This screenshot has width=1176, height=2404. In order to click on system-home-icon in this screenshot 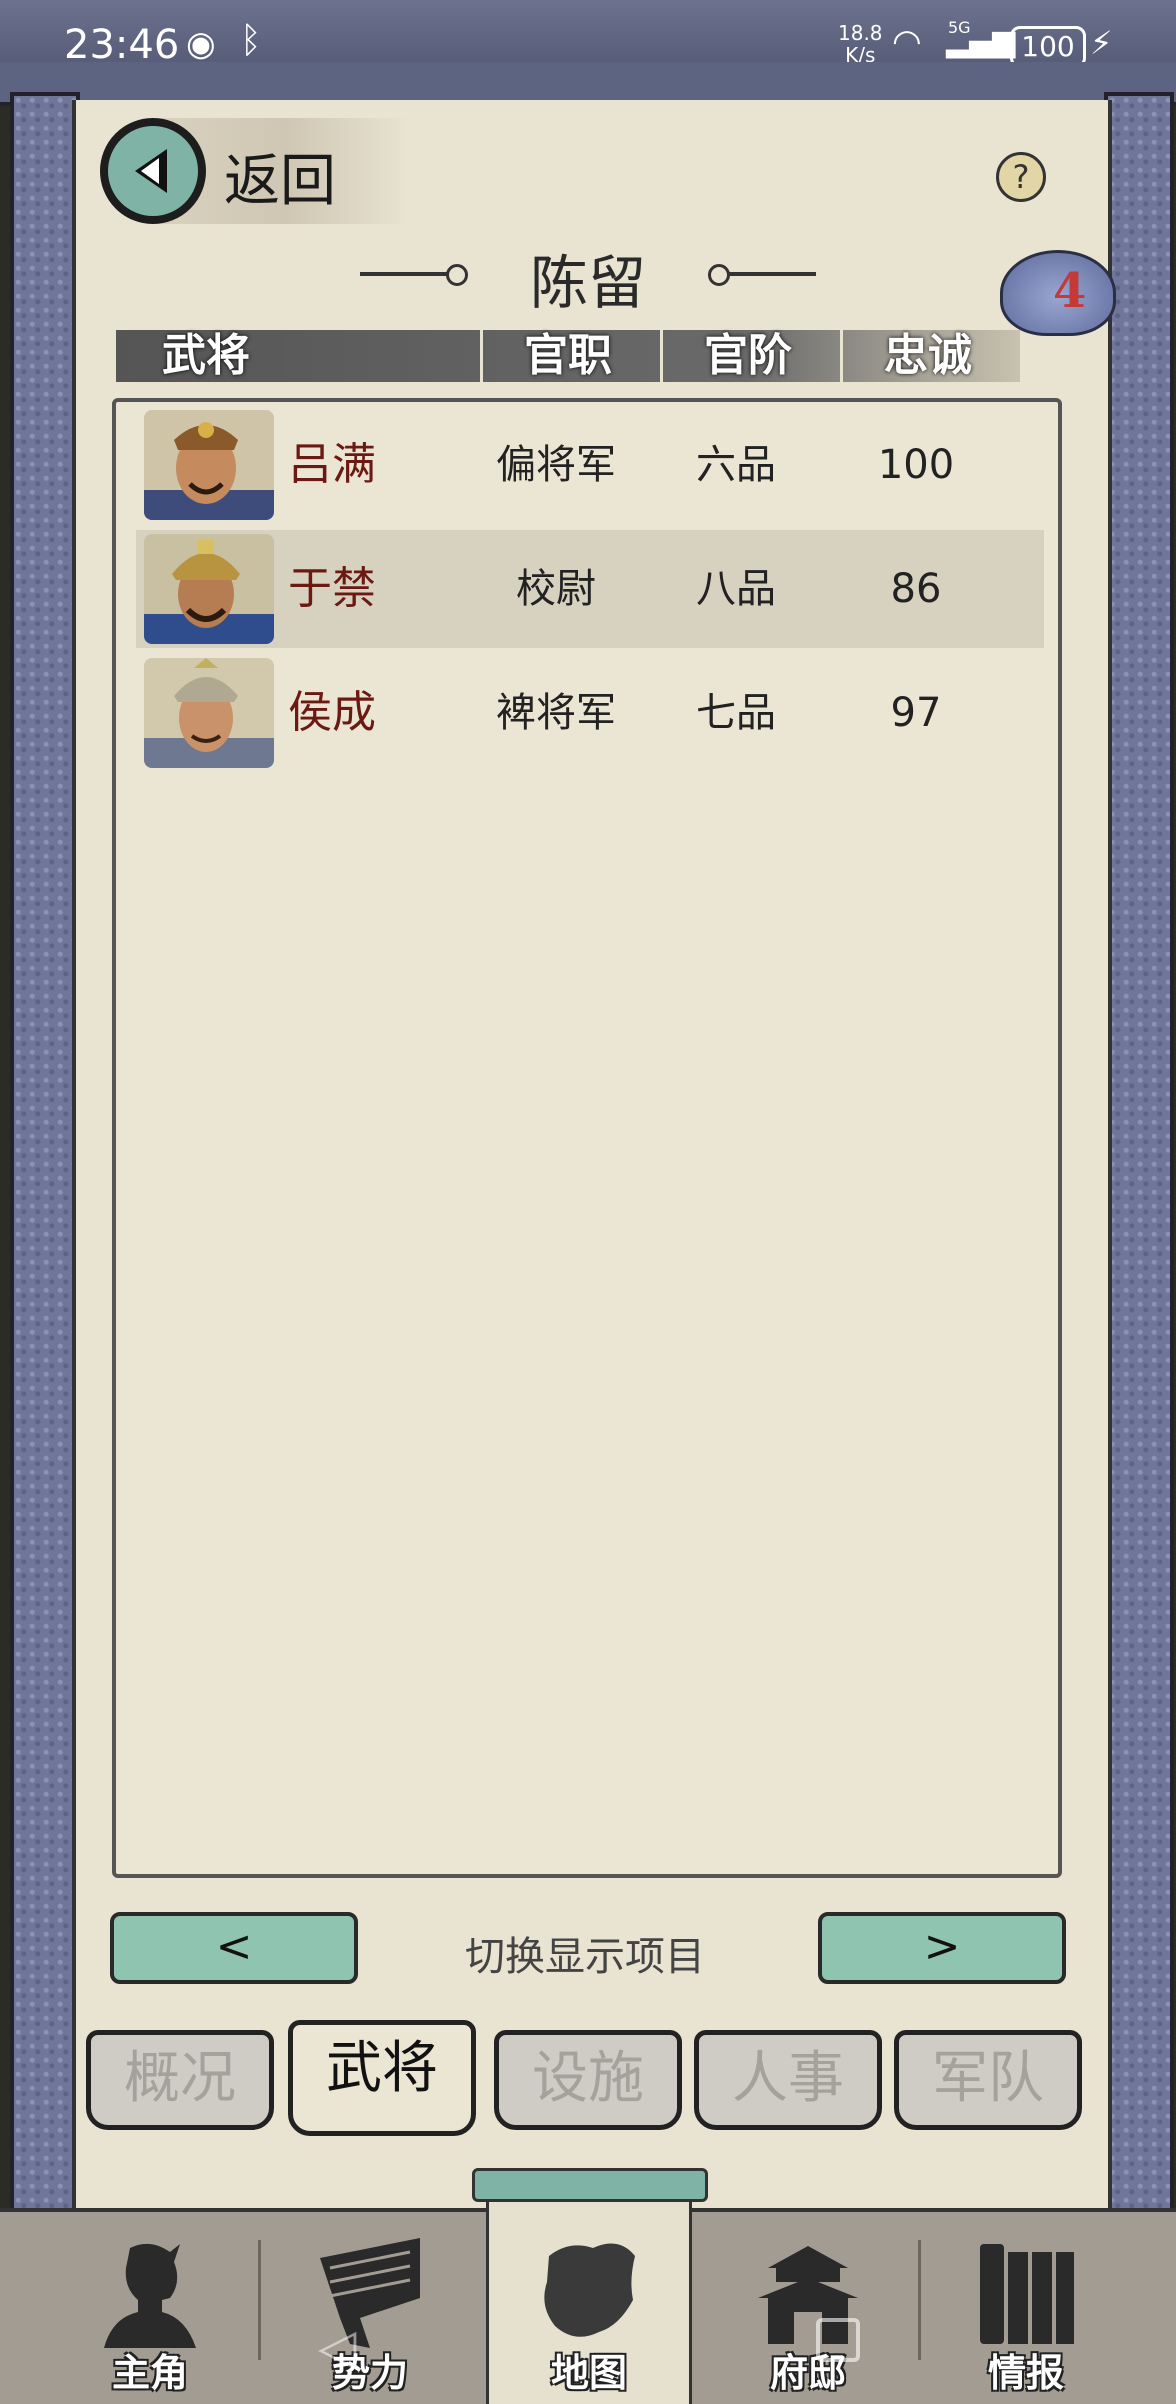, I will do `click(838, 2340)`.